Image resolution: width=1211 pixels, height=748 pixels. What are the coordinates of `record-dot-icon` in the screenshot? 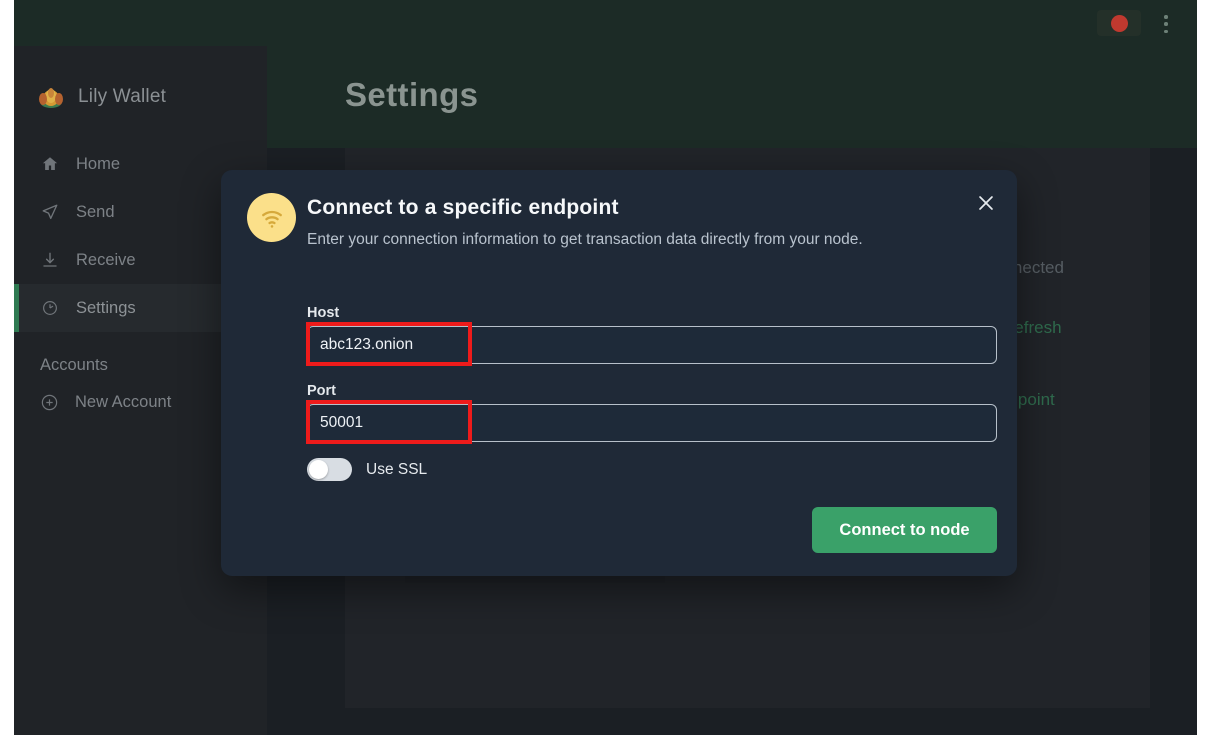 It's located at (1119, 23).